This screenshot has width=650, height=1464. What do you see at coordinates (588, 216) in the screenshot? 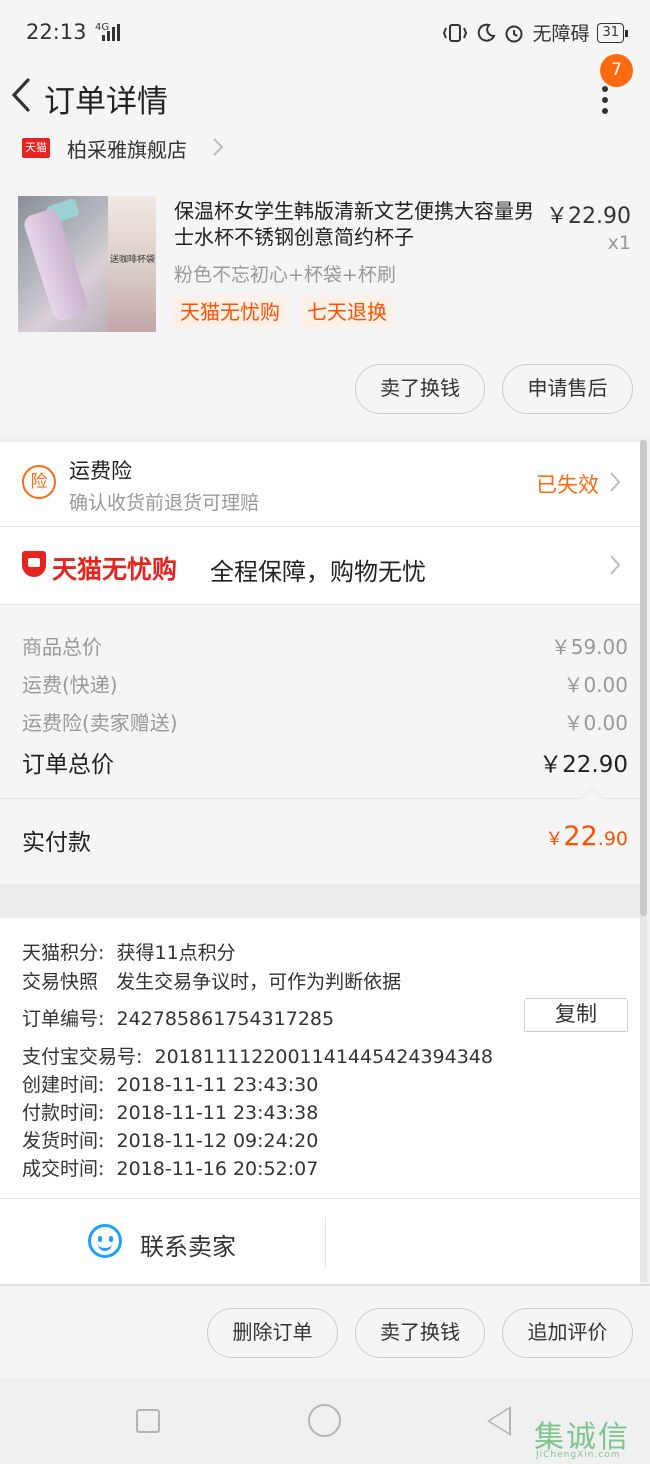
I see `product-price: ￥22.90` at bounding box center [588, 216].